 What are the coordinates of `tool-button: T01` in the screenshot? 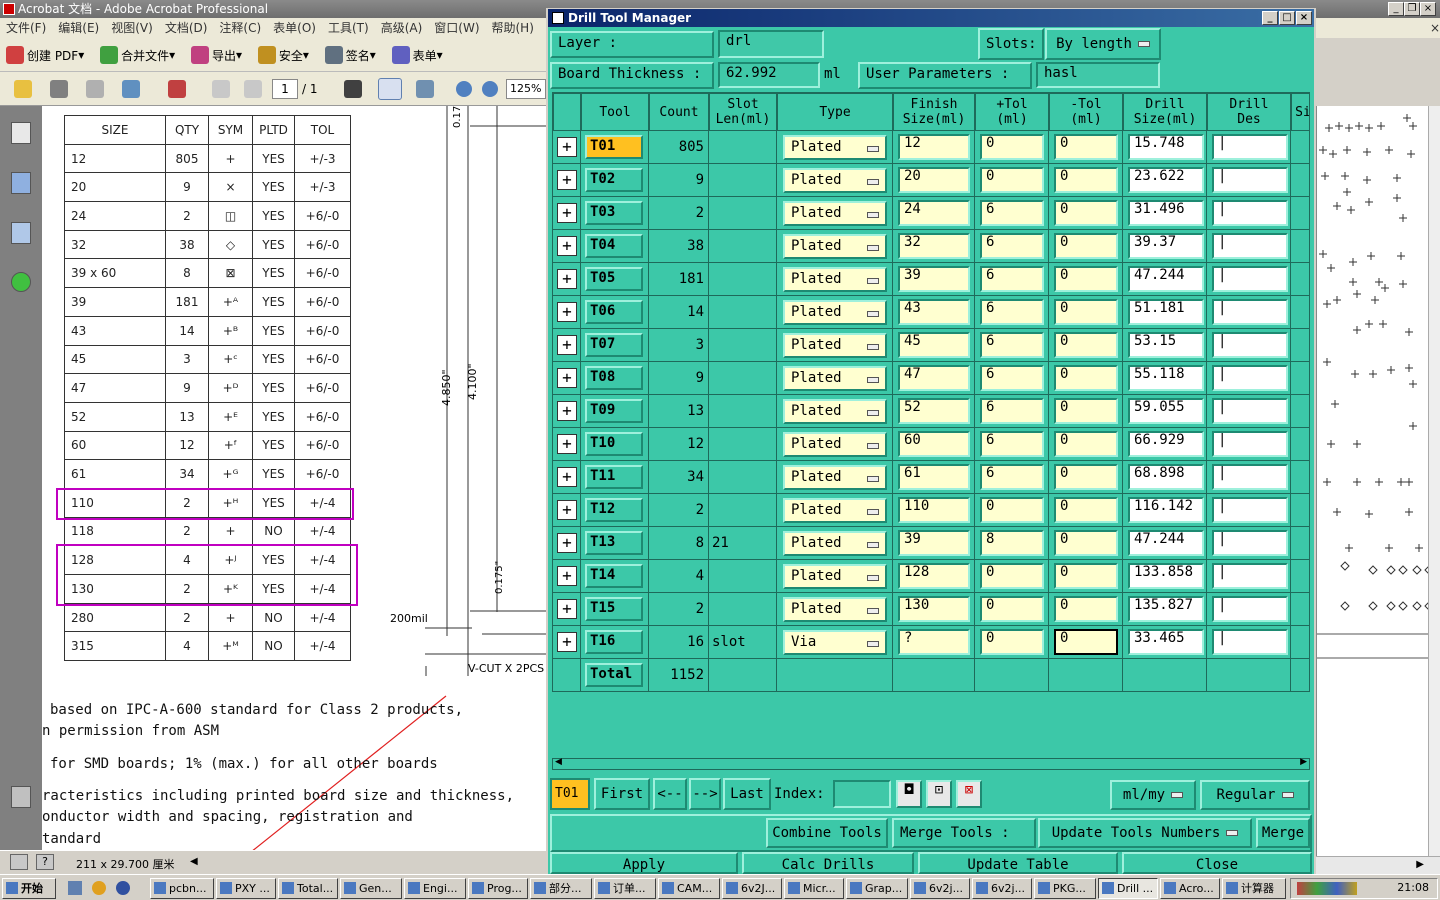 It's located at (614, 147).